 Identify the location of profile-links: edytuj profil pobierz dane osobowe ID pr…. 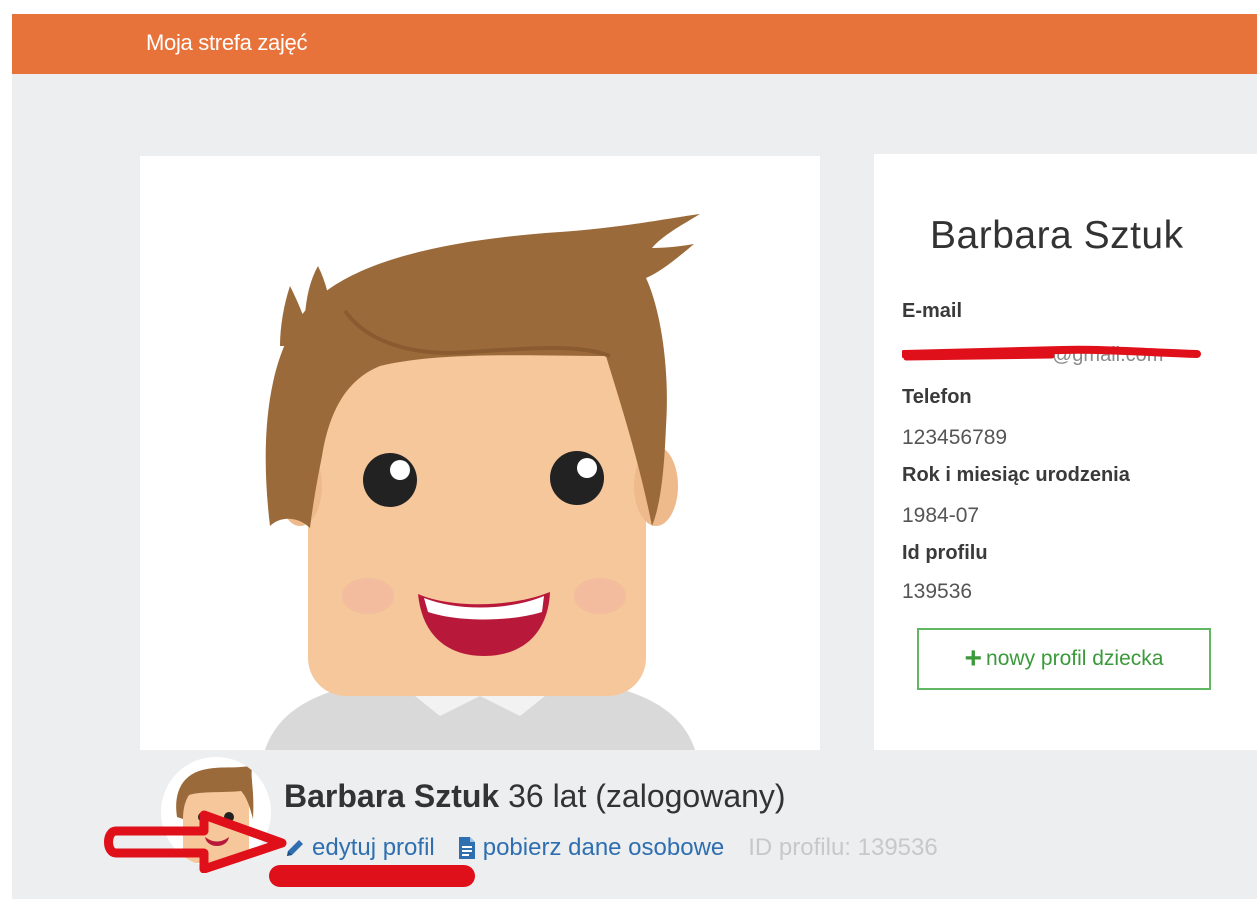
(611, 848).